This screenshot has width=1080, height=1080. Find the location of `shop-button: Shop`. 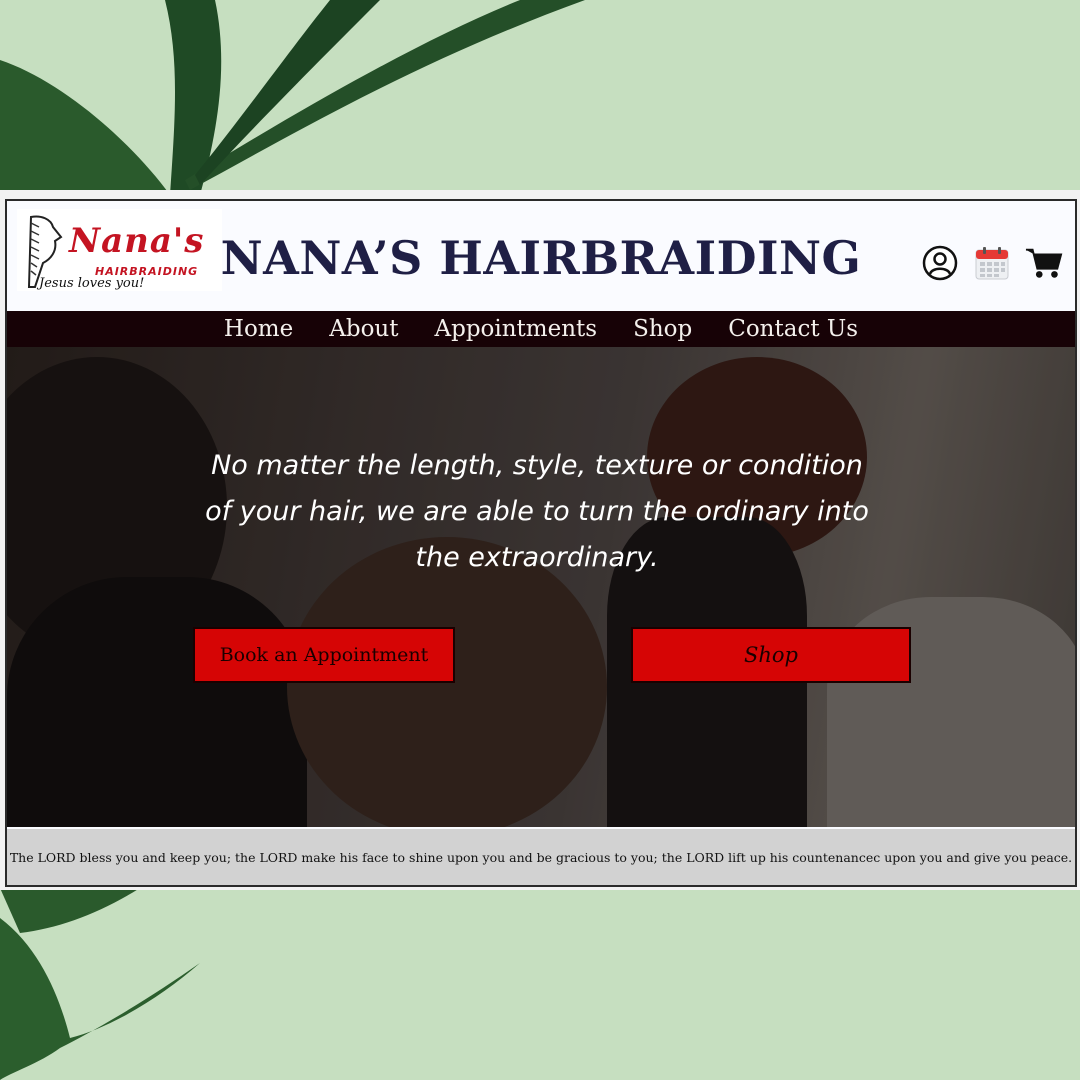

shop-button: Shop is located at coordinates (771, 655).